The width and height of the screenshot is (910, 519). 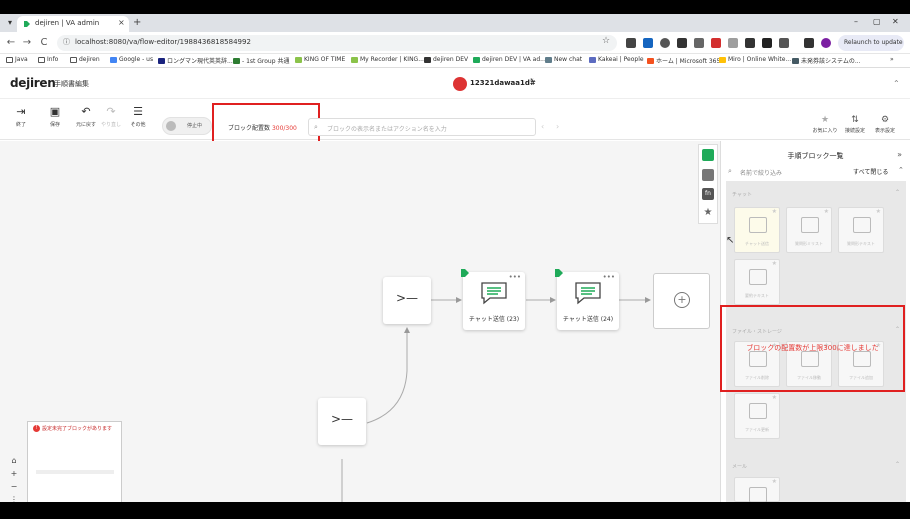 What do you see at coordinates (861, 230) in the screenshot?
I see `block-card: ★ 質問形テキスト` at bounding box center [861, 230].